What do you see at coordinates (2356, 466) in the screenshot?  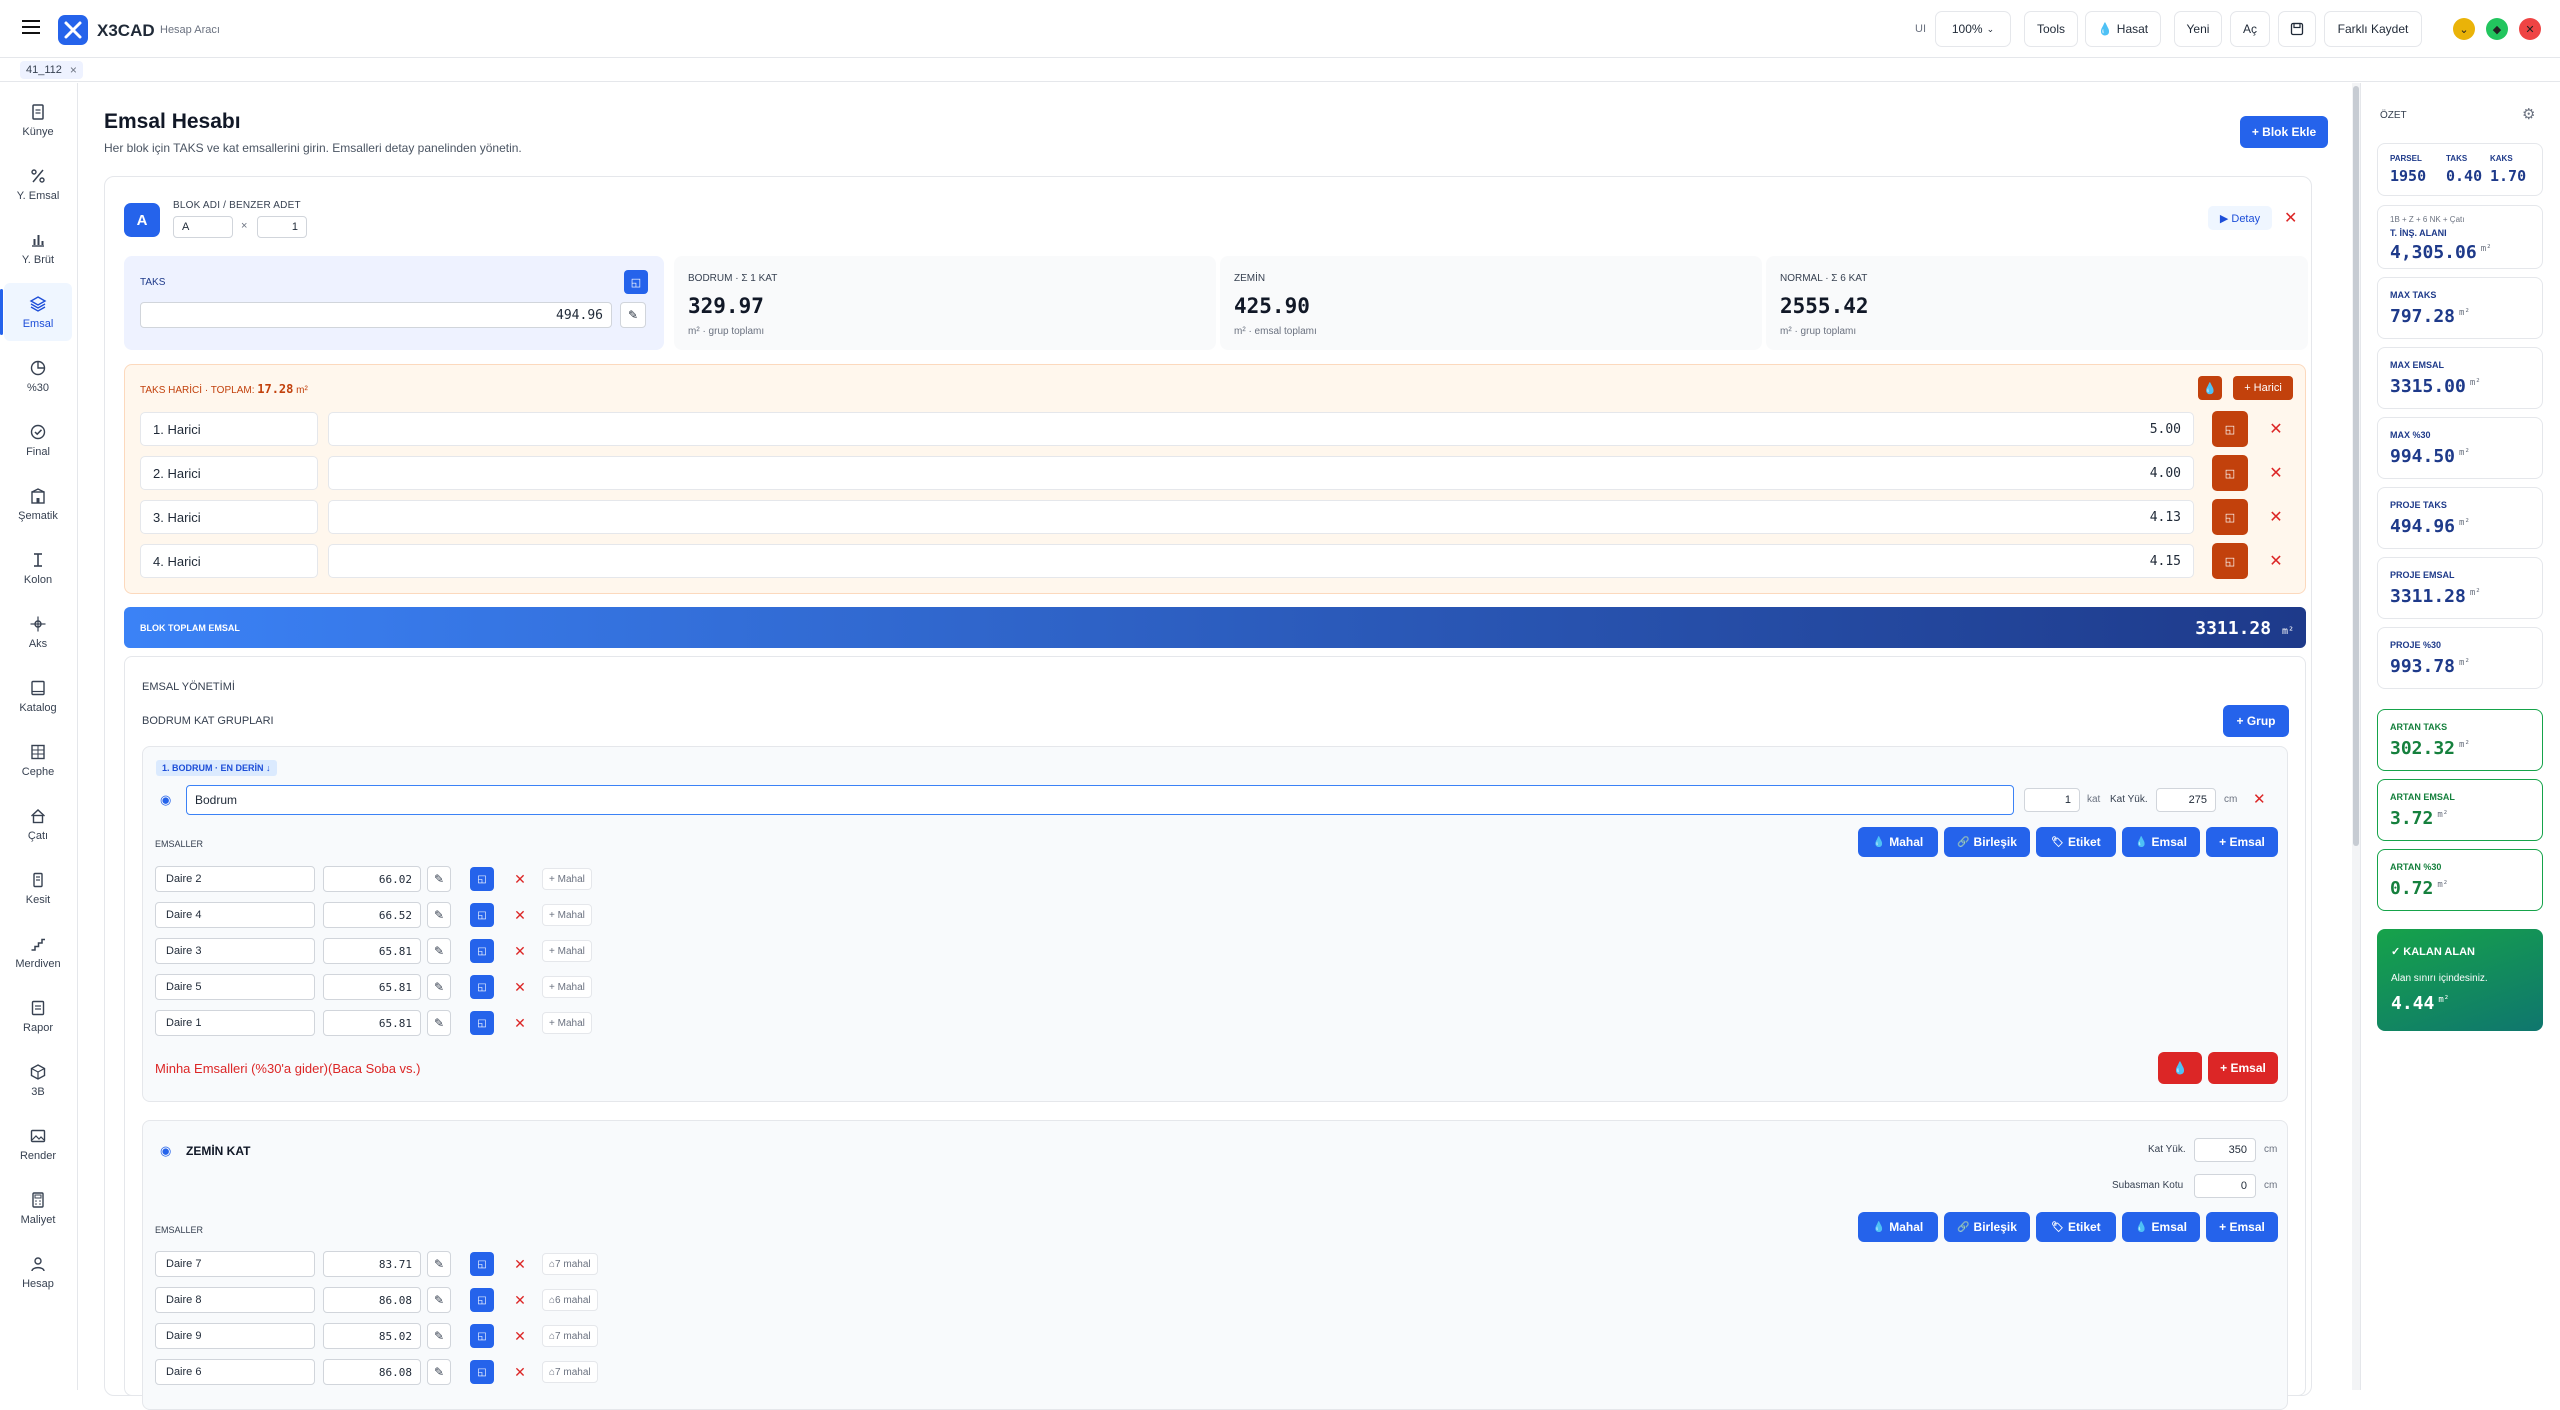 I see `scrollbar-thumb` at bounding box center [2356, 466].